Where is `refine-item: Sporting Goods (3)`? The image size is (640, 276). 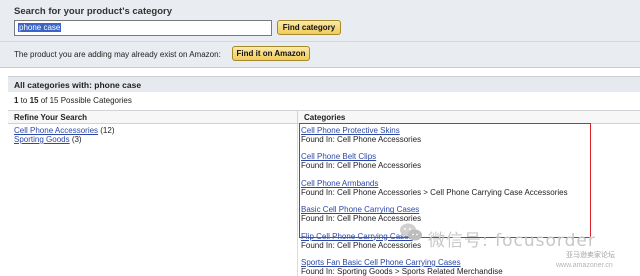 refine-item: Sporting Goods (3) is located at coordinates (64, 139).